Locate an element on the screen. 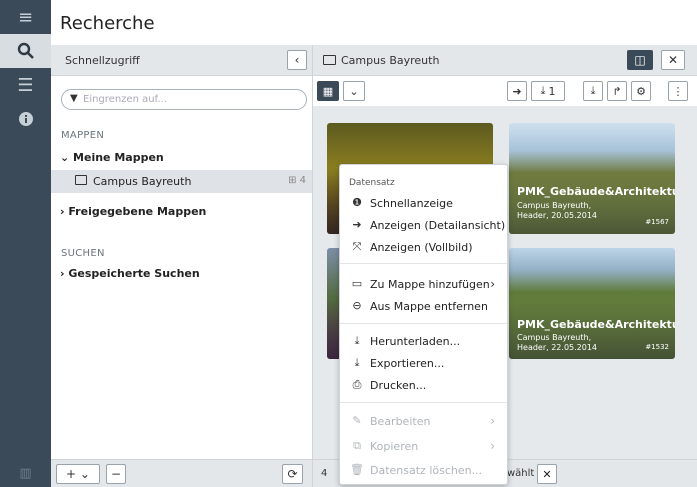  pencil-icon: ✎ is located at coordinates (357, 420).